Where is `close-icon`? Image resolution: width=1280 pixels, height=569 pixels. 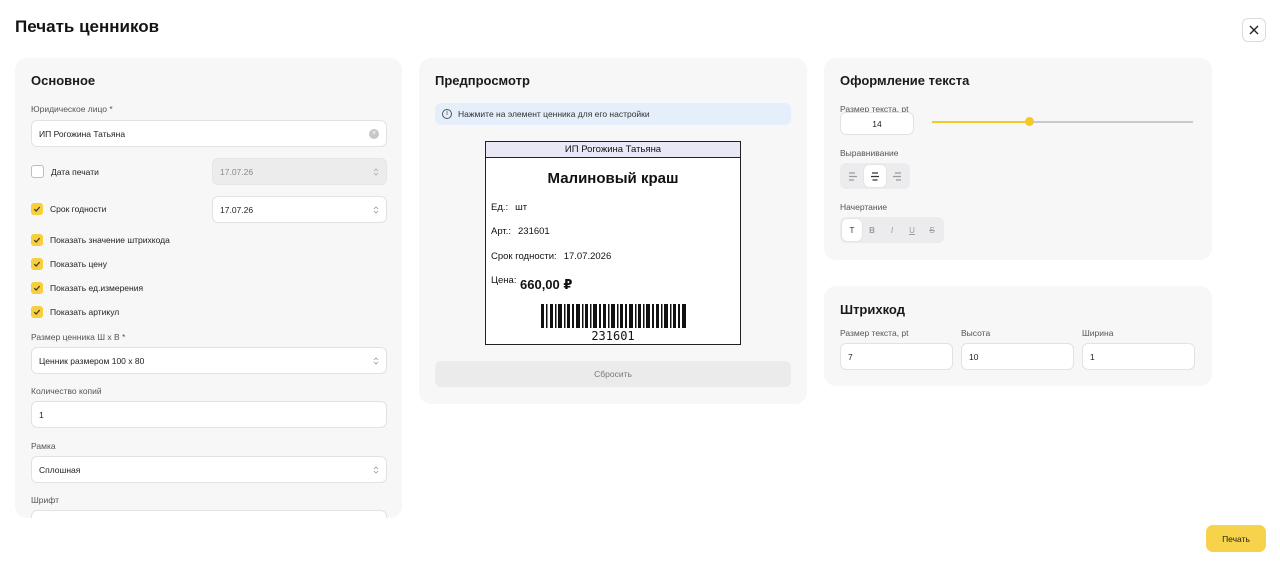 close-icon is located at coordinates (1254, 30).